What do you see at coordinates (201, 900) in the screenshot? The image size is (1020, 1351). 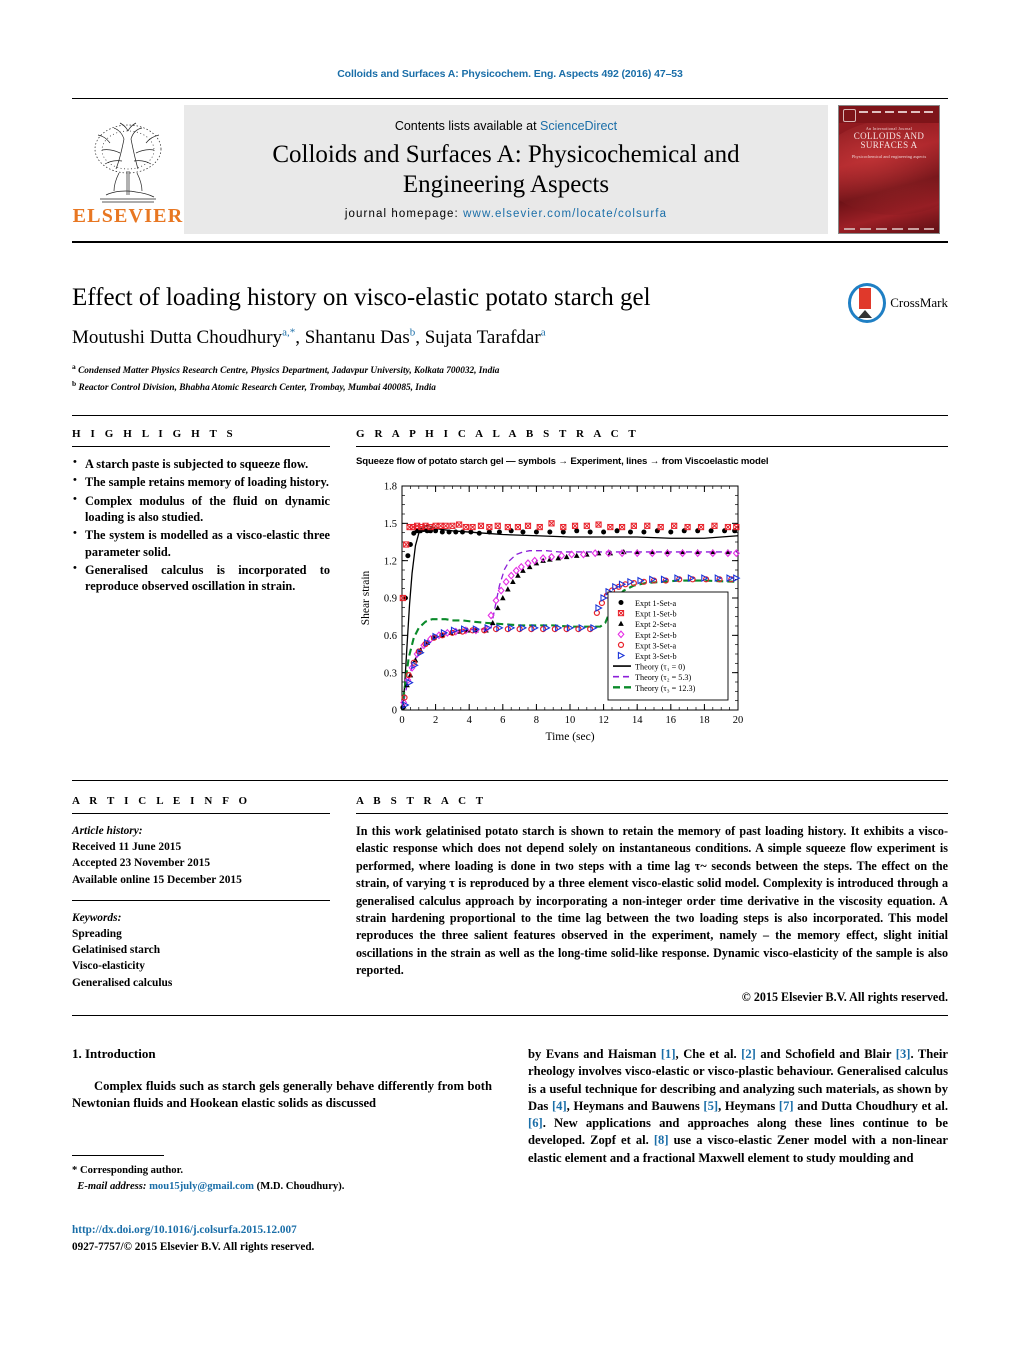 I see `keywords-rule` at bounding box center [201, 900].